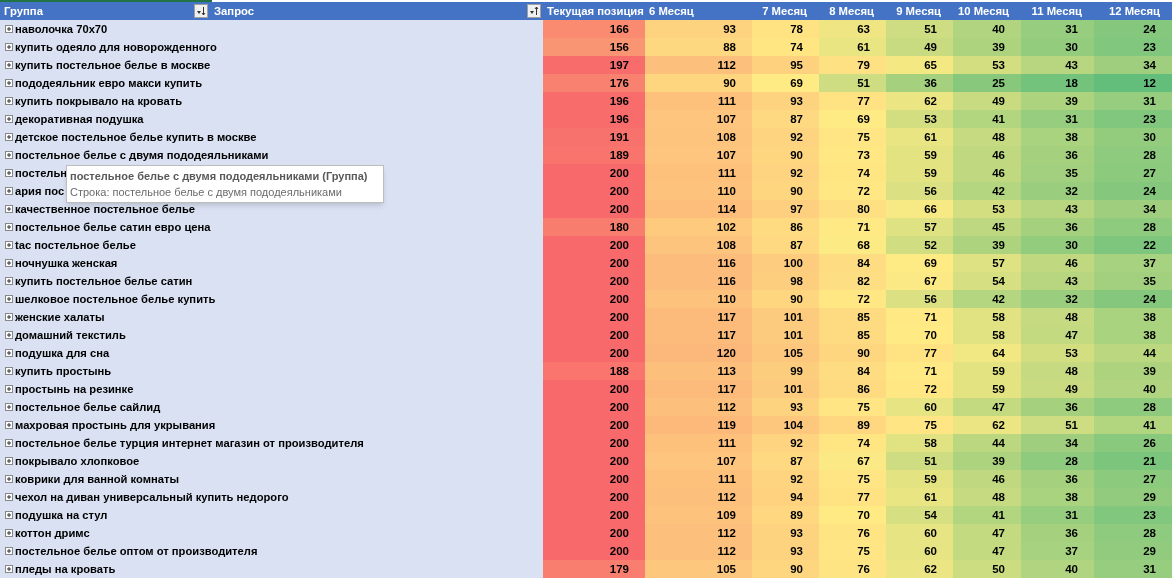  I want to click on table-cell: 40, so click(1057, 569).